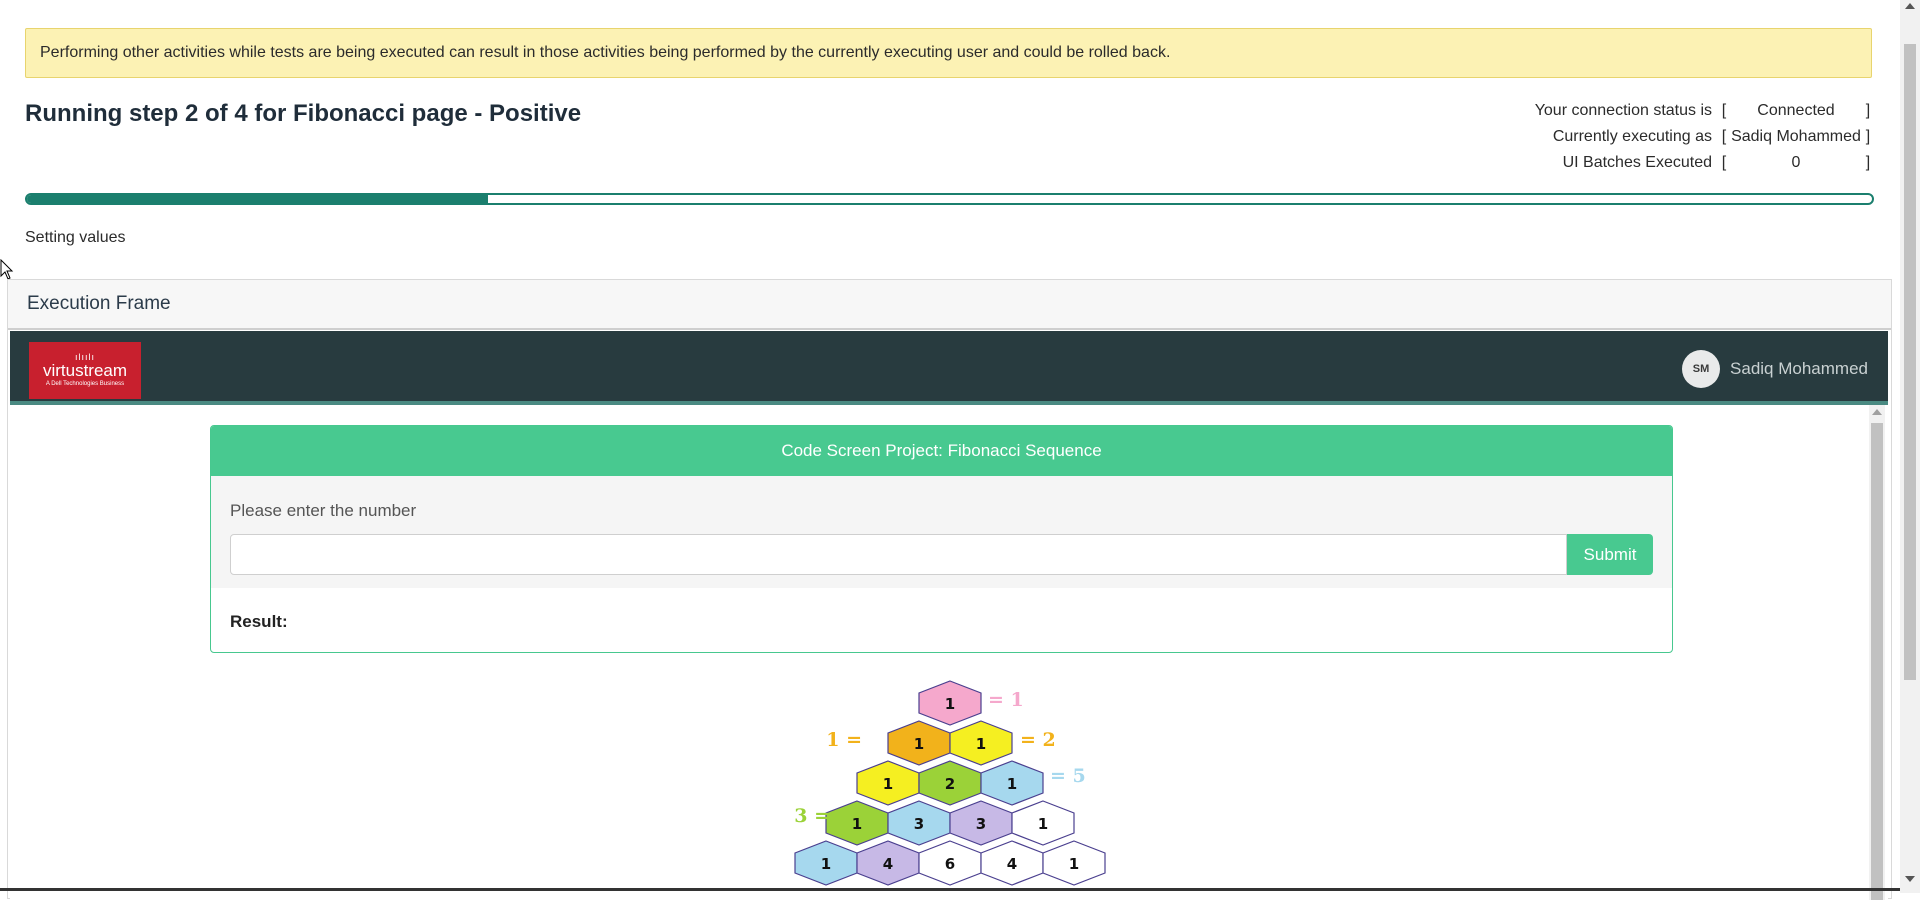 This screenshot has width=1920, height=900. What do you see at coordinates (99, 303) in the screenshot?
I see `execution-frame-title: Execution Frame` at bounding box center [99, 303].